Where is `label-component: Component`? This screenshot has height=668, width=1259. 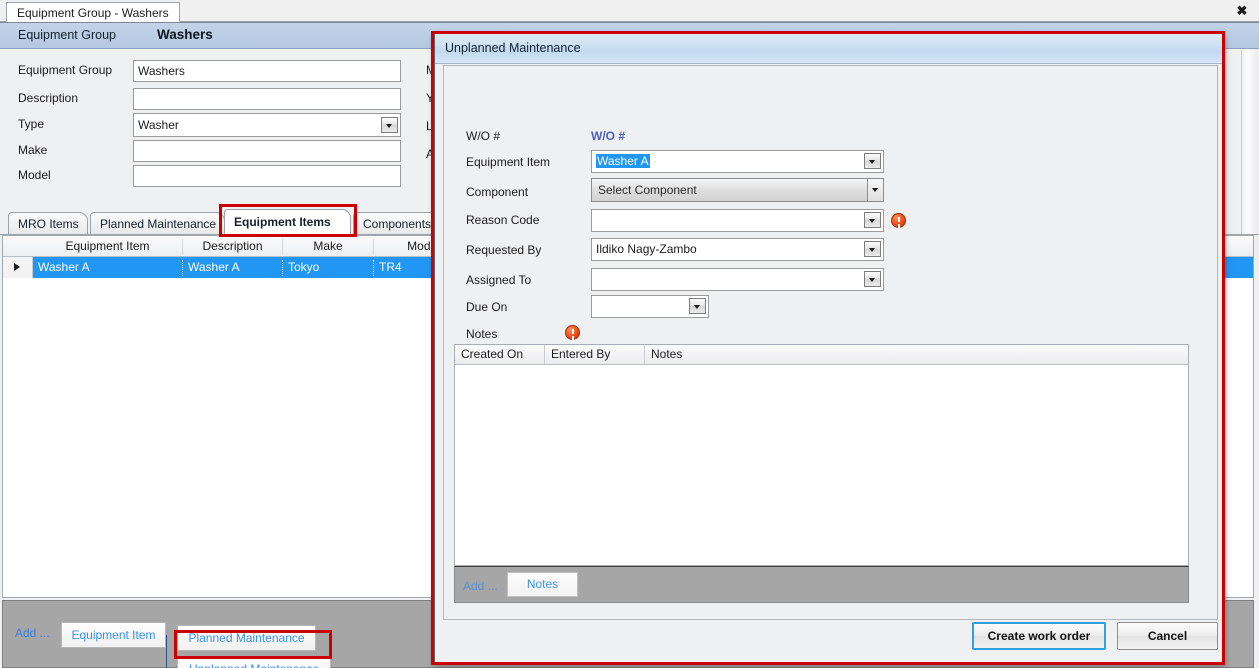
label-component: Component is located at coordinates (497, 192).